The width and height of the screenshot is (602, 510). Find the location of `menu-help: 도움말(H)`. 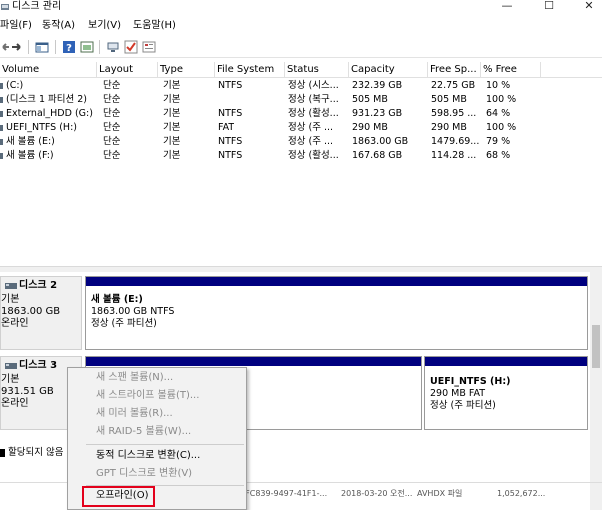

menu-help: 도움말(H) is located at coordinates (154, 26).